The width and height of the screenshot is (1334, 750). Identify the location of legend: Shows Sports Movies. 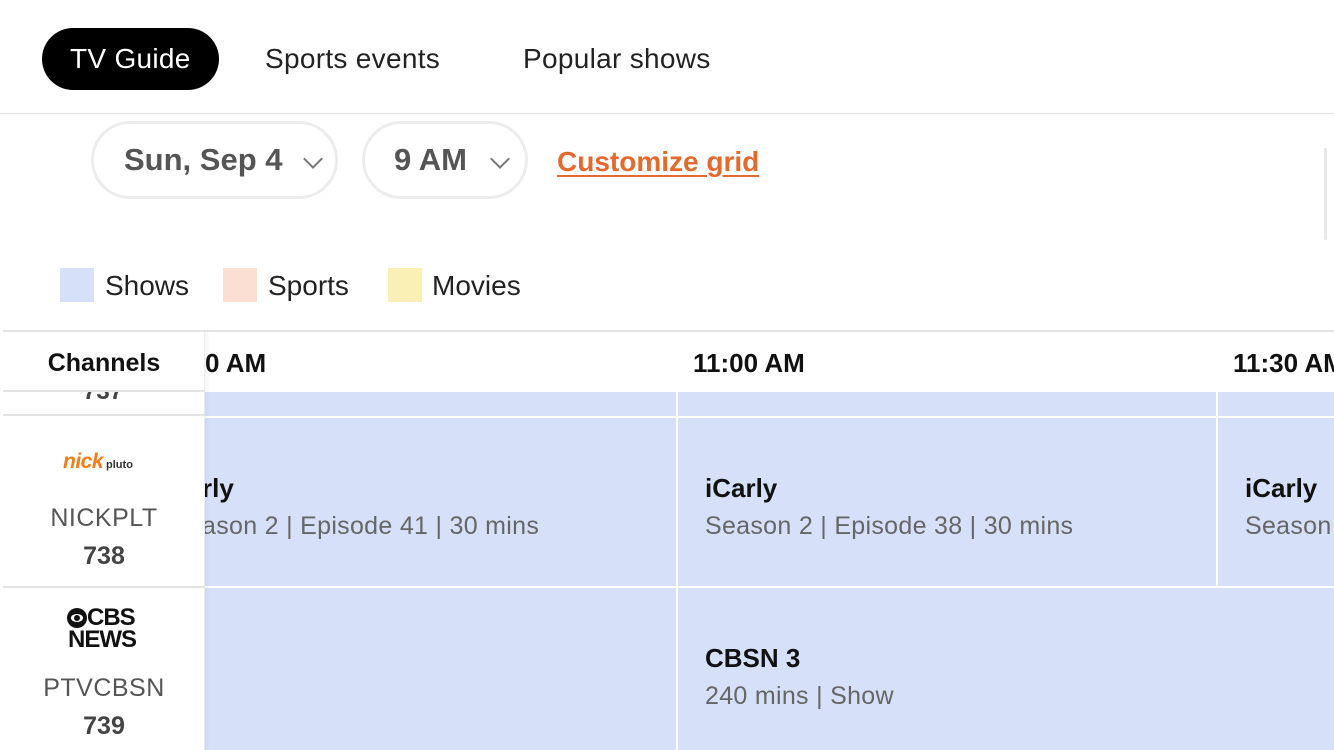
(300, 285).